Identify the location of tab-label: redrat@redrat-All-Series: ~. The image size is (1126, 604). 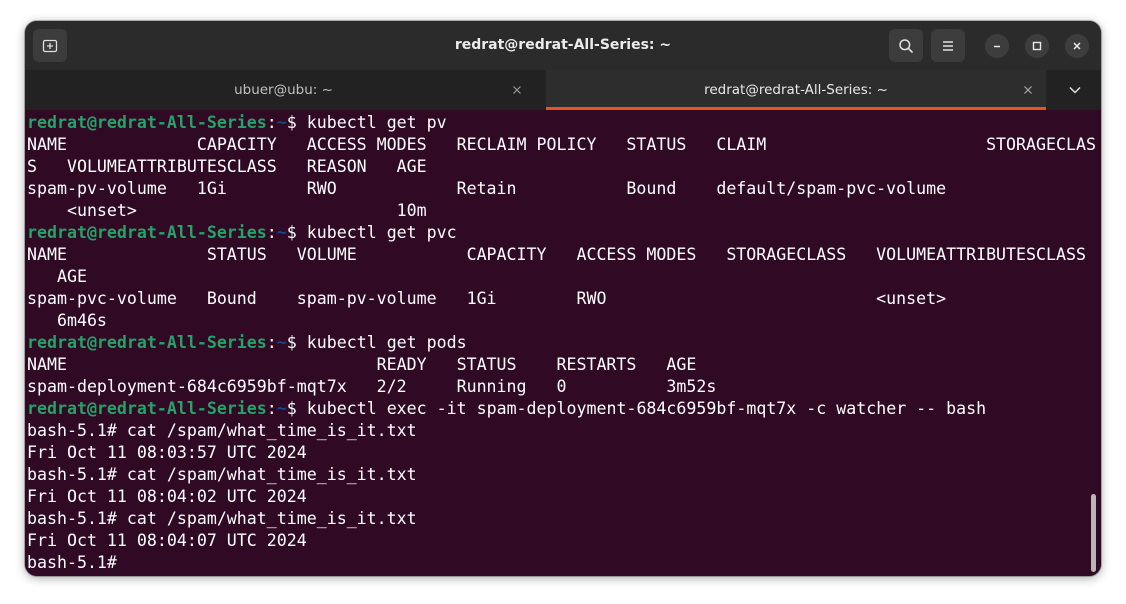
(796, 90).